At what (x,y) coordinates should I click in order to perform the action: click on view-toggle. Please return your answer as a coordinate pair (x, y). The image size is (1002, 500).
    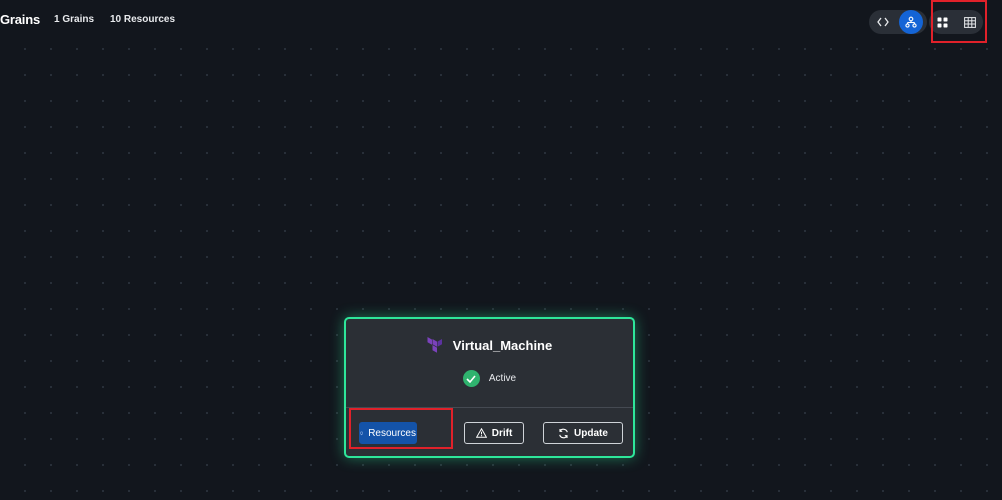
    Looking at the image, I should click on (898, 22).